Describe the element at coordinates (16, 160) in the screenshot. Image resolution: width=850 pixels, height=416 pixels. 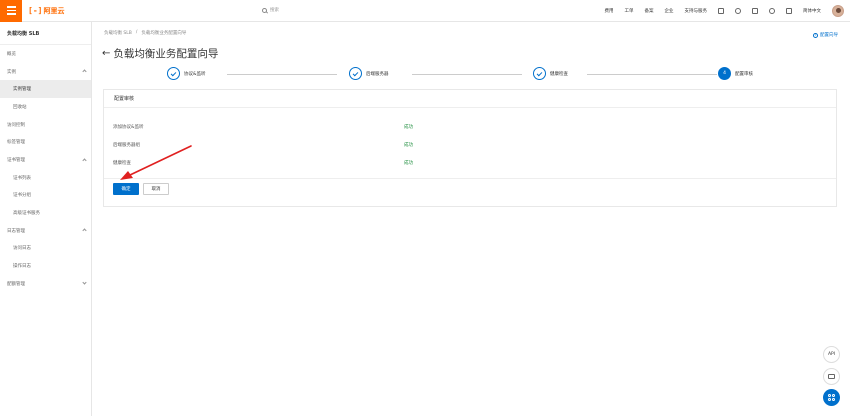
I see `sidebar-item-label: 证书管理` at that location.